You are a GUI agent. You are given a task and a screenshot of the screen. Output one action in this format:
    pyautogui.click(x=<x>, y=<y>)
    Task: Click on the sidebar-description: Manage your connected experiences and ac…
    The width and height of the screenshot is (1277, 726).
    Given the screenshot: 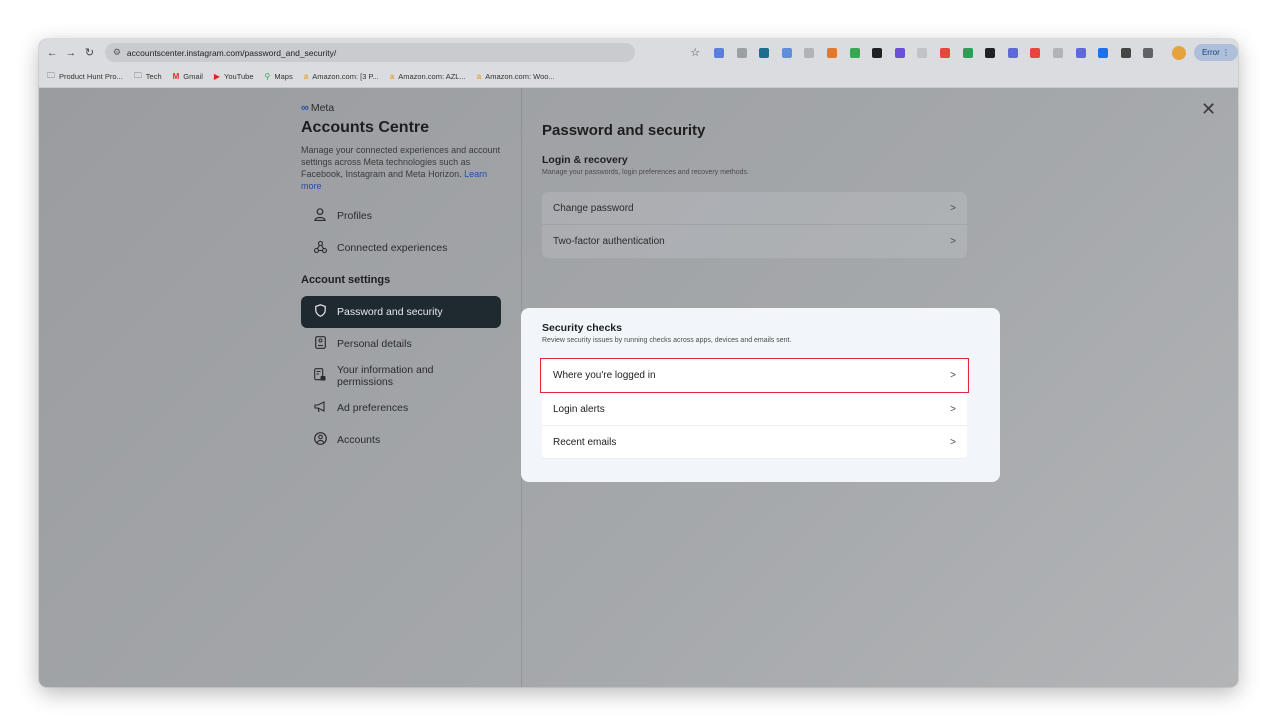 What is the action you would take?
    pyautogui.click(x=401, y=168)
    